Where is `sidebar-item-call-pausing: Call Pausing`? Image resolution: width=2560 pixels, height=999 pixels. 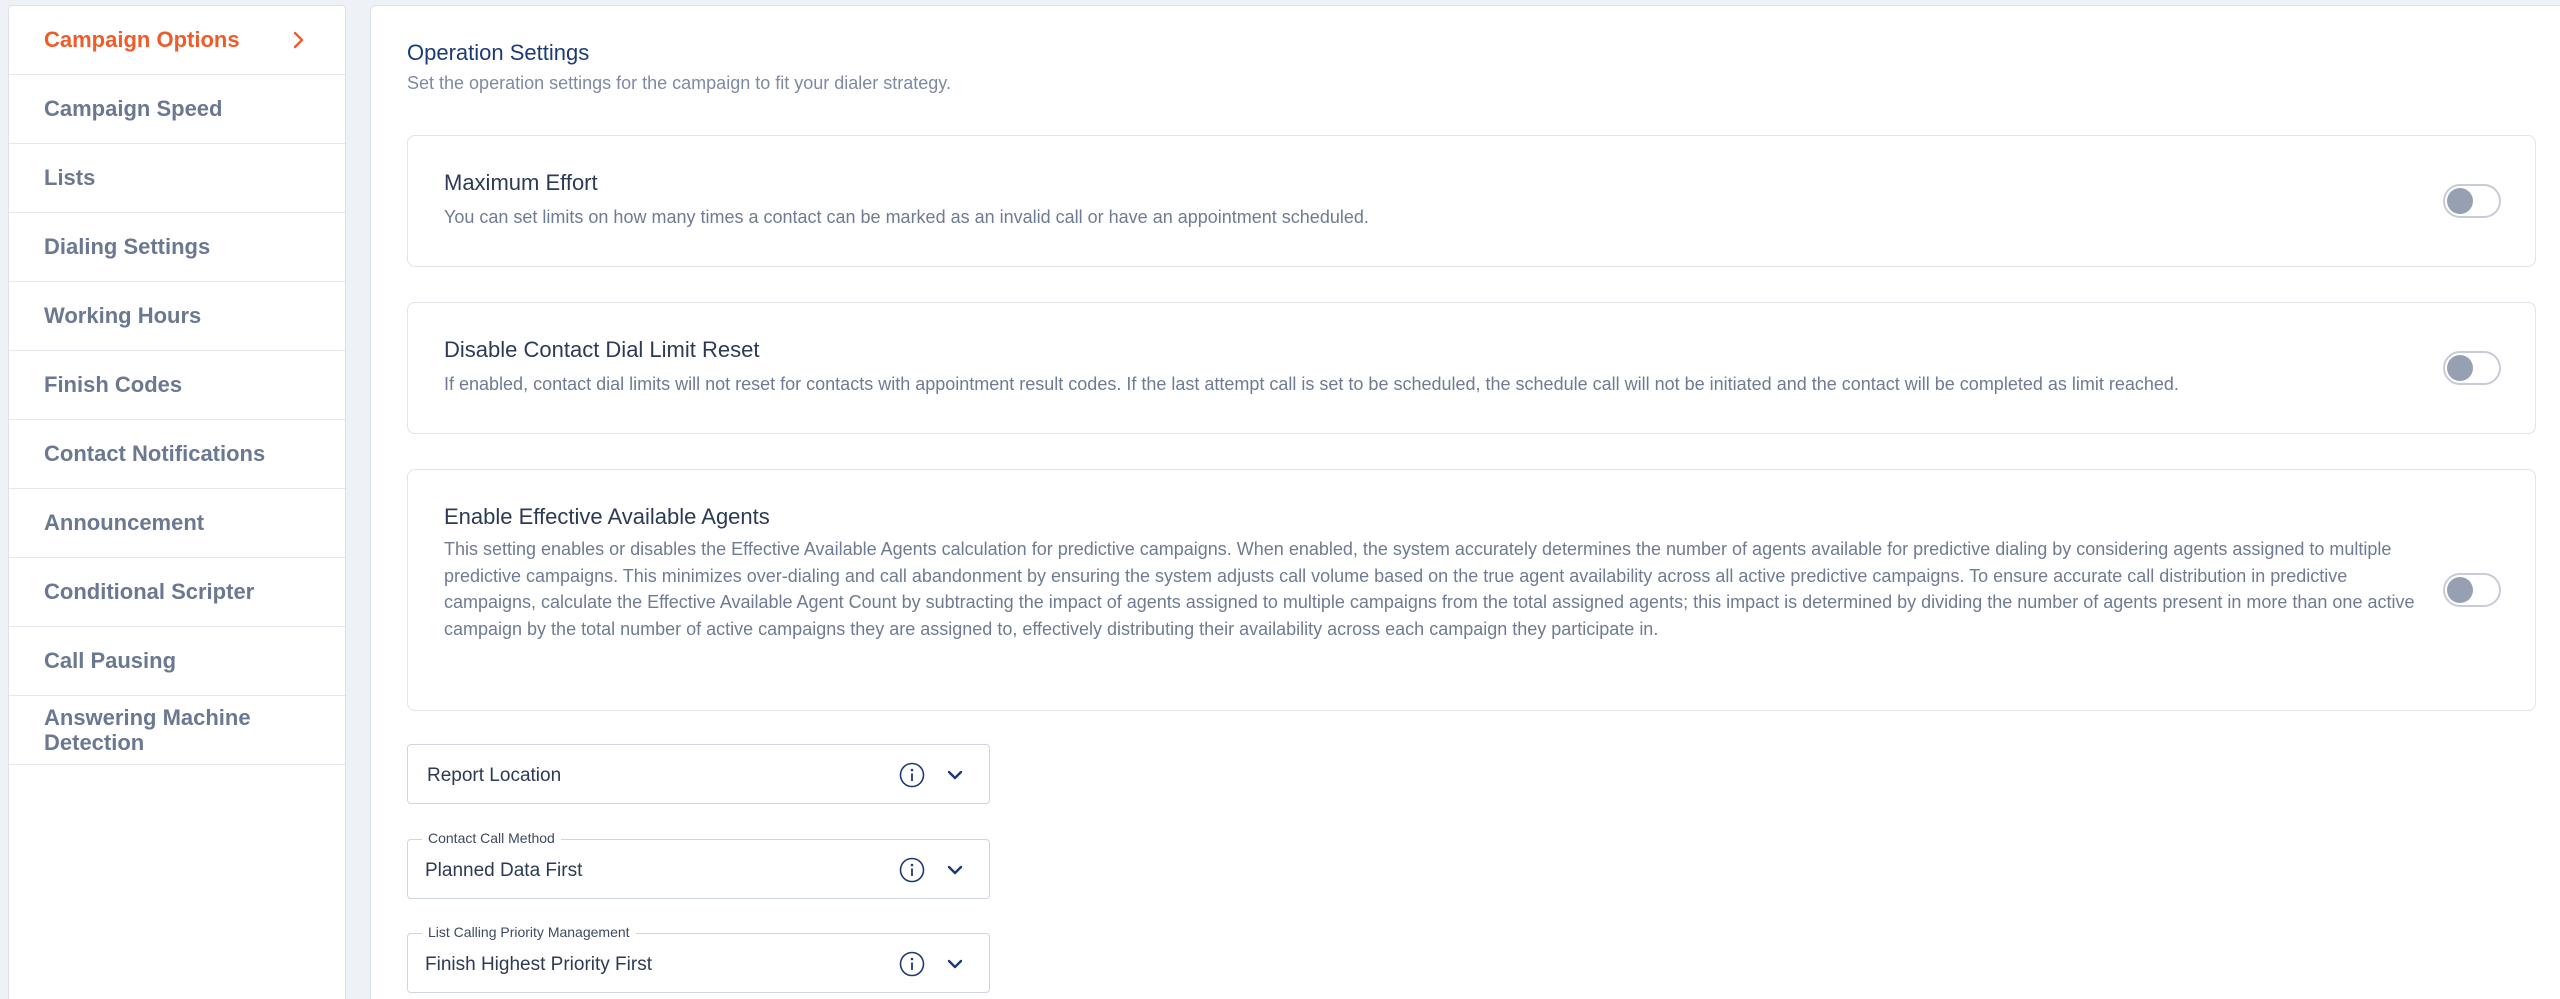
sidebar-item-call-pausing: Call Pausing is located at coordinates (177, 661).